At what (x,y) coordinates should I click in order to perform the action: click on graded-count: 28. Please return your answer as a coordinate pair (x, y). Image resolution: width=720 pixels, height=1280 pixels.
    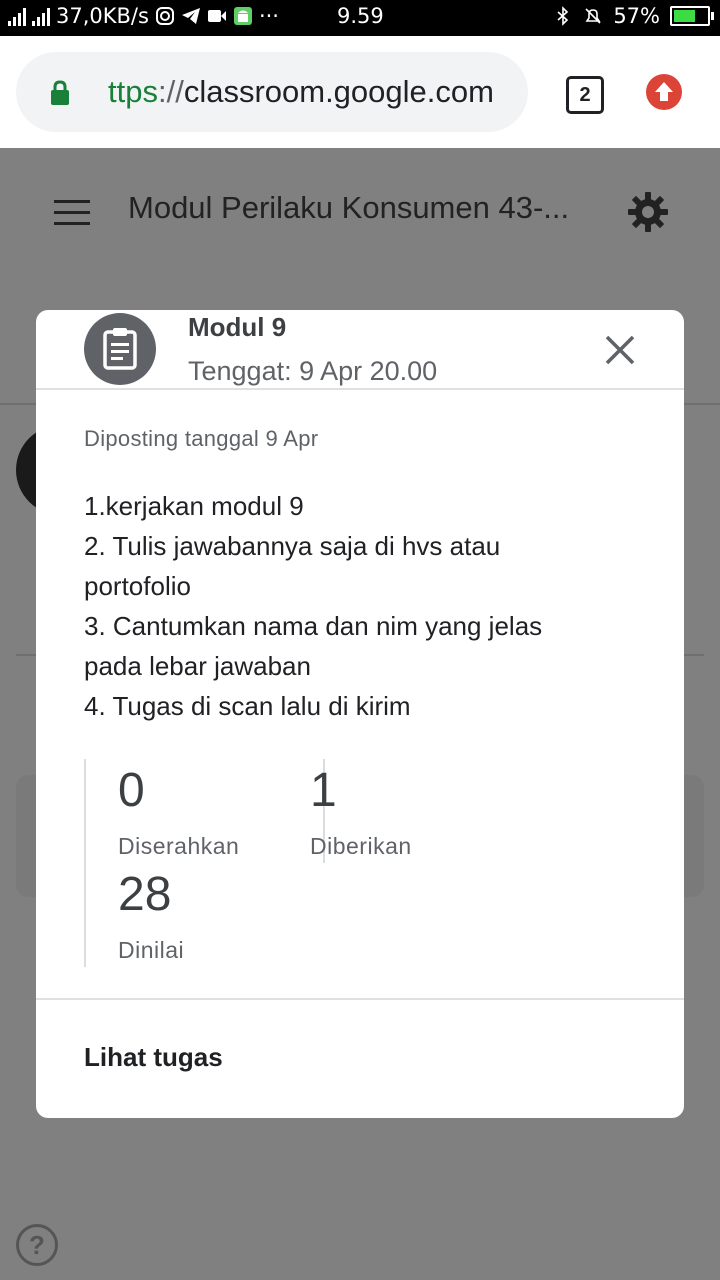
    Looking at the image, I should click on (145, 894).